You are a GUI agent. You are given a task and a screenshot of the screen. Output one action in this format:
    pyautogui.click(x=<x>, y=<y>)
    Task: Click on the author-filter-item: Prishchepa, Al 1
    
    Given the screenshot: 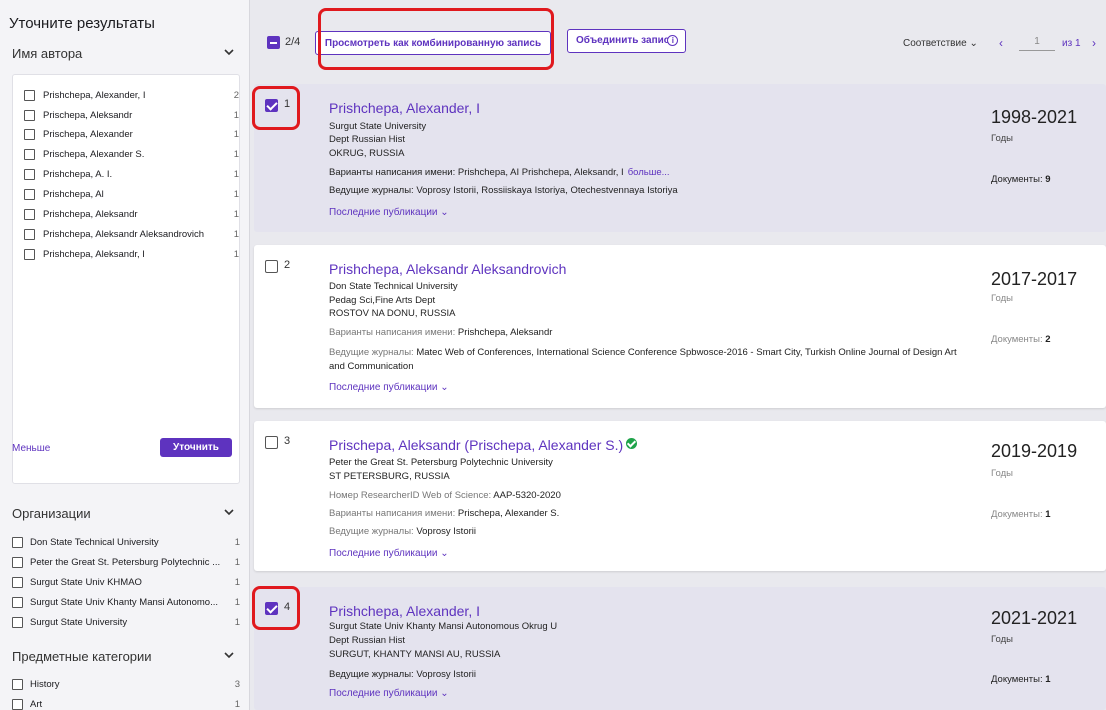 What is the action you would take?
    pyautogui.click(x=131, y=194)
    